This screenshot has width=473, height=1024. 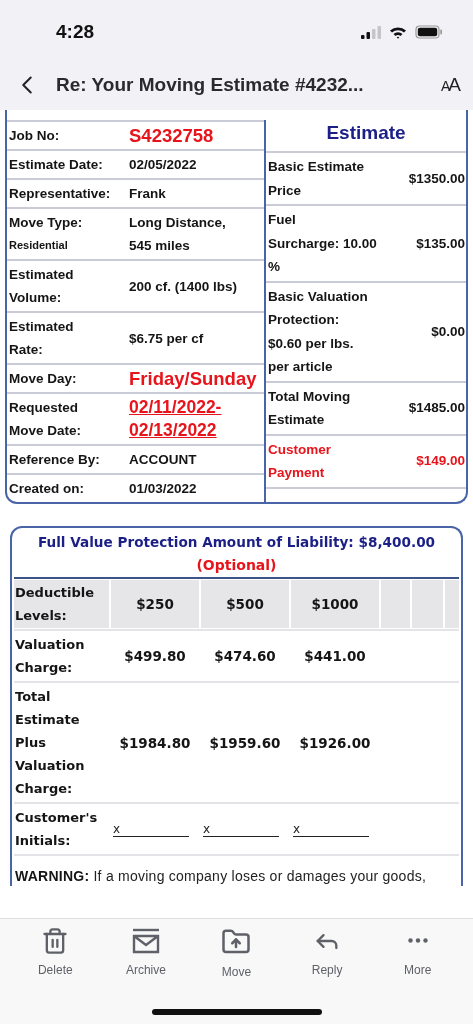 What do you see at coordinates (436, 408) in the screenshot?
I see `charge-amount: $1485.00` at bounding box center [436, 408].